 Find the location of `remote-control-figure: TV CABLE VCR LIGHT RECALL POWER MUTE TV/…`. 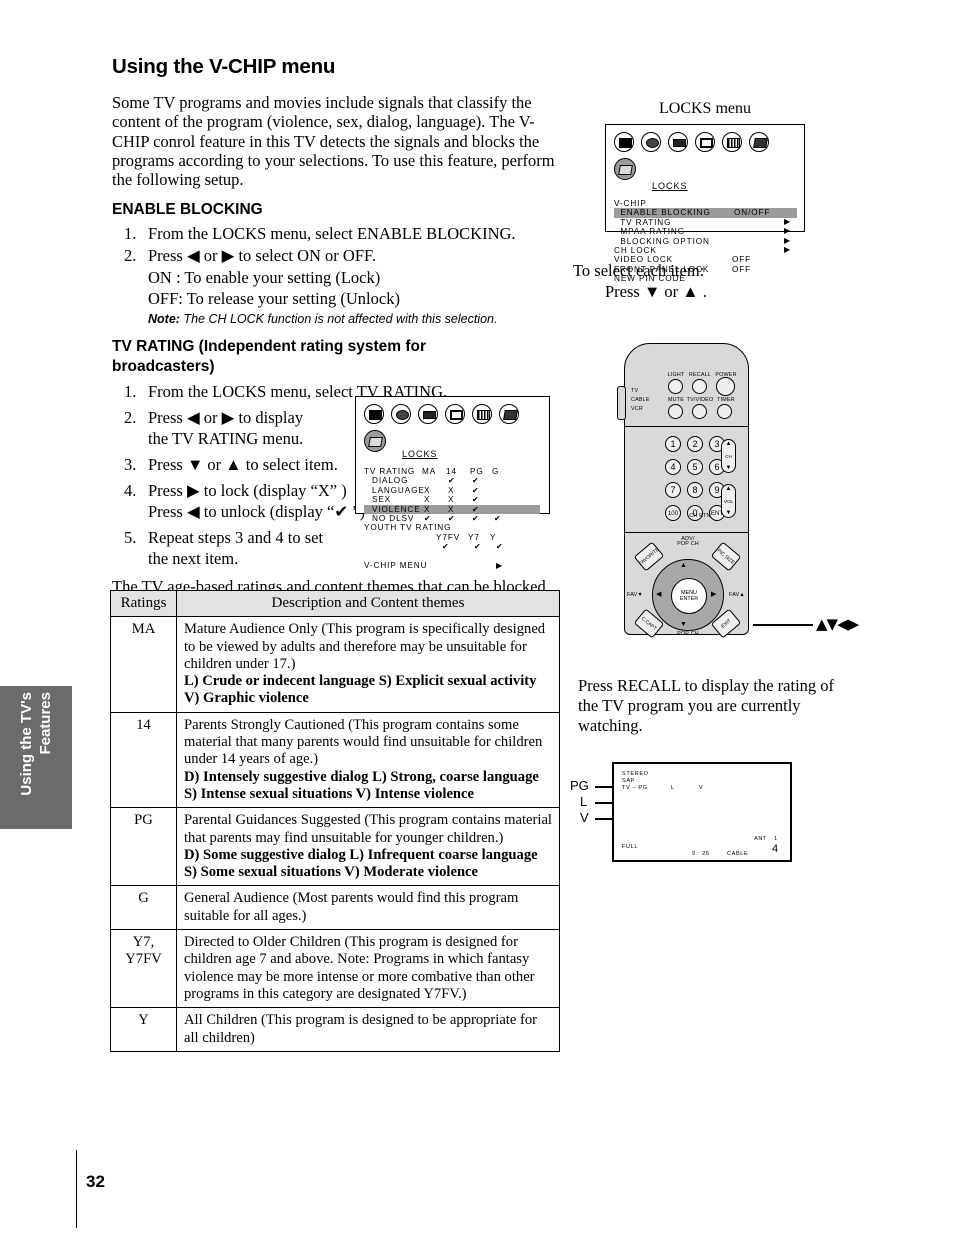

remote-control-figure: TV CABLE VCR LIGHT RECALL POWER MUTE TV/… is located at coordinates (733, 488).